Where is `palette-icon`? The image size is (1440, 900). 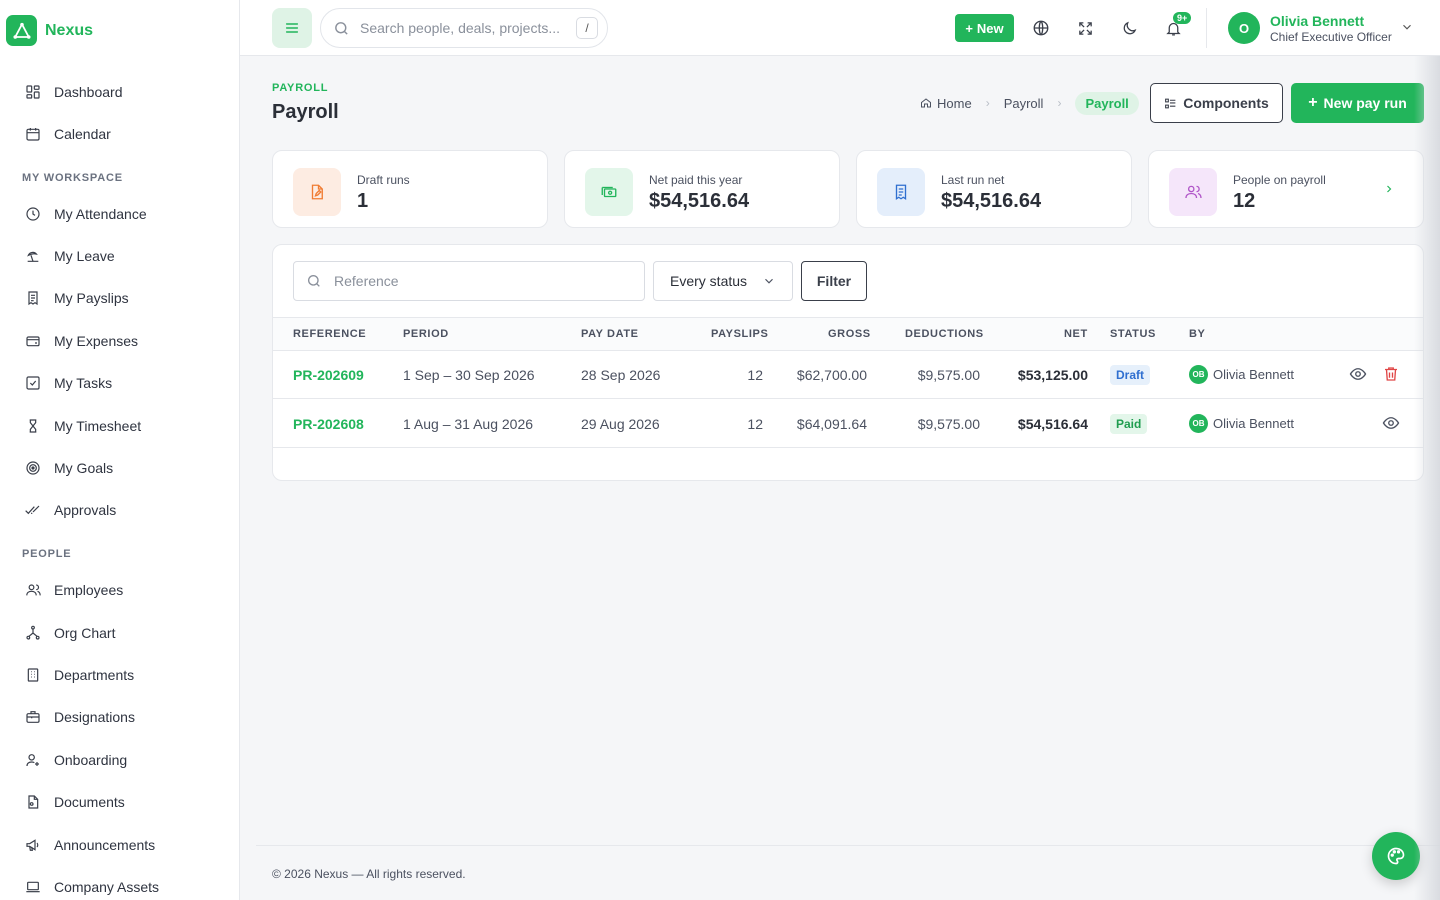
palette-icon is located at coordinates (1396, 856).